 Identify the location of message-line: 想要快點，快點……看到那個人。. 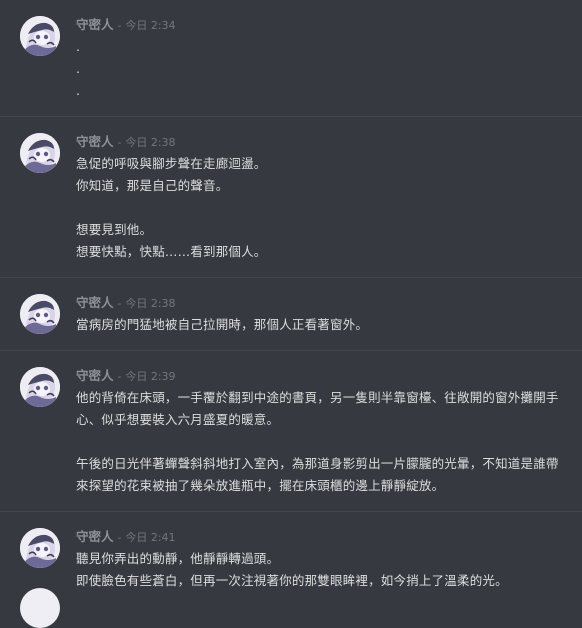
(171, 251).